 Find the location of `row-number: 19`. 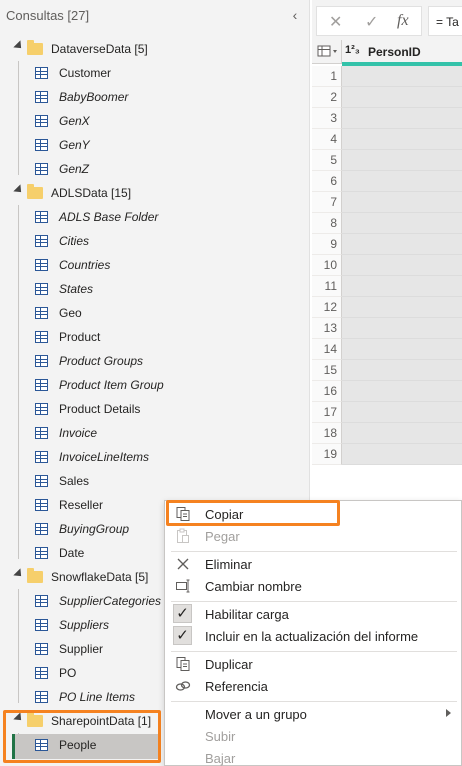

row-number: 19 is located at coordinates (327, 454).